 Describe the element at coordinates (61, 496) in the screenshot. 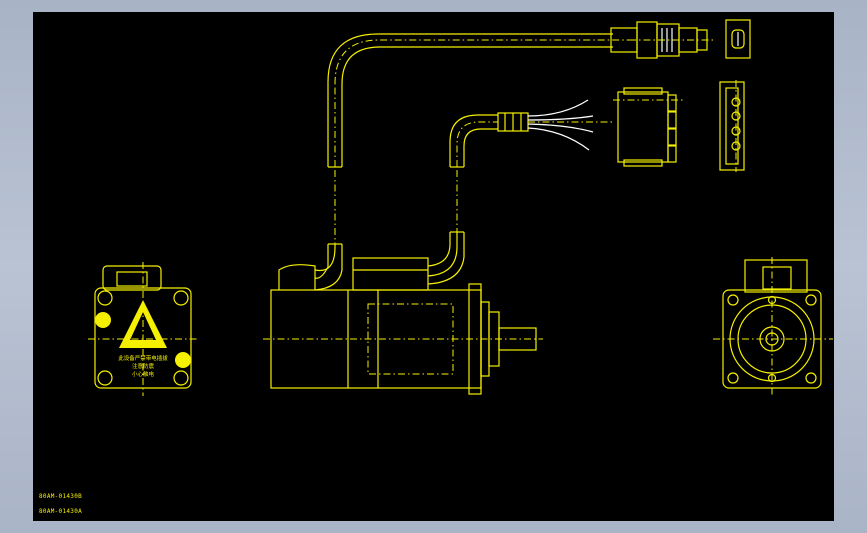

I see `model-label-1: 80AM-01430B` at that location.